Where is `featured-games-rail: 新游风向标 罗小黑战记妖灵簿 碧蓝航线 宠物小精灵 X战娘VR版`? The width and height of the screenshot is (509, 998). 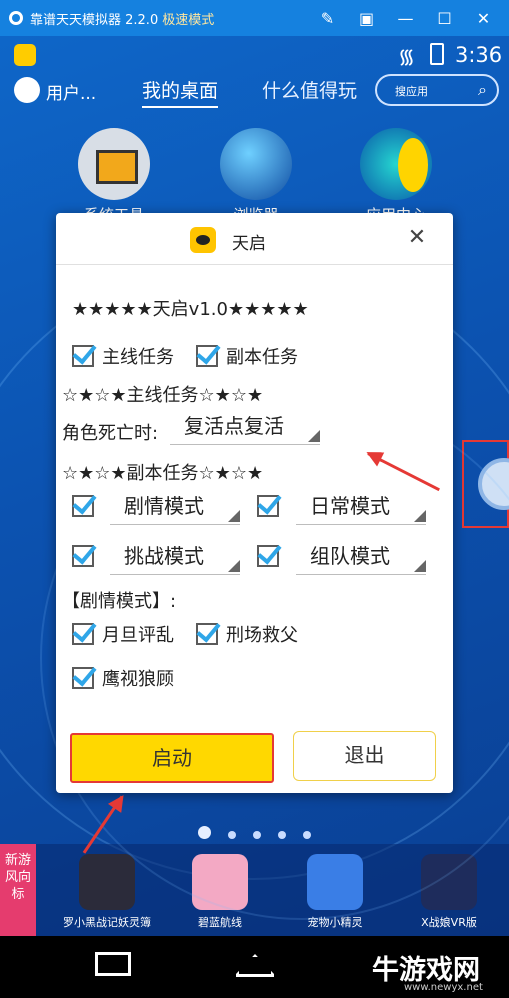
featured-games-rail: 新游风向标 罗小黑战记妖灵簿 碧蓝航线 宠物小精灵 X战娘VR版 is located at coordinates (254, 890).